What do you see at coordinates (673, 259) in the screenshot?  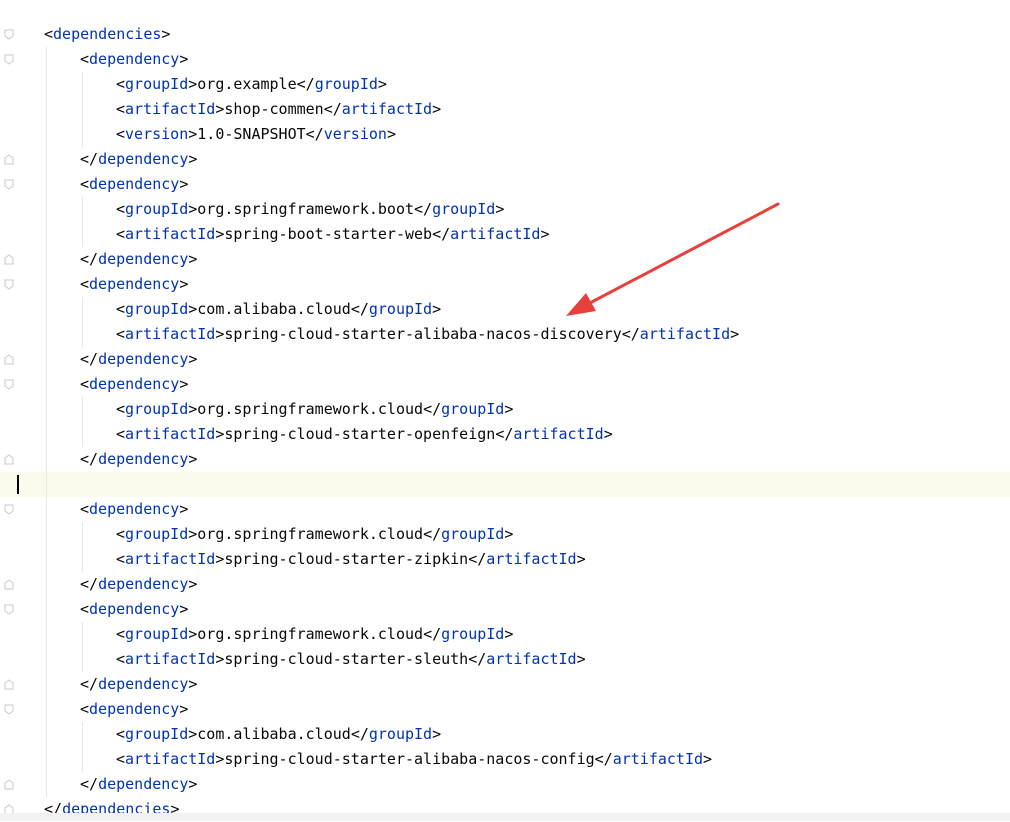 I see `red-arrow-icon` at bounding box center [673, 259].